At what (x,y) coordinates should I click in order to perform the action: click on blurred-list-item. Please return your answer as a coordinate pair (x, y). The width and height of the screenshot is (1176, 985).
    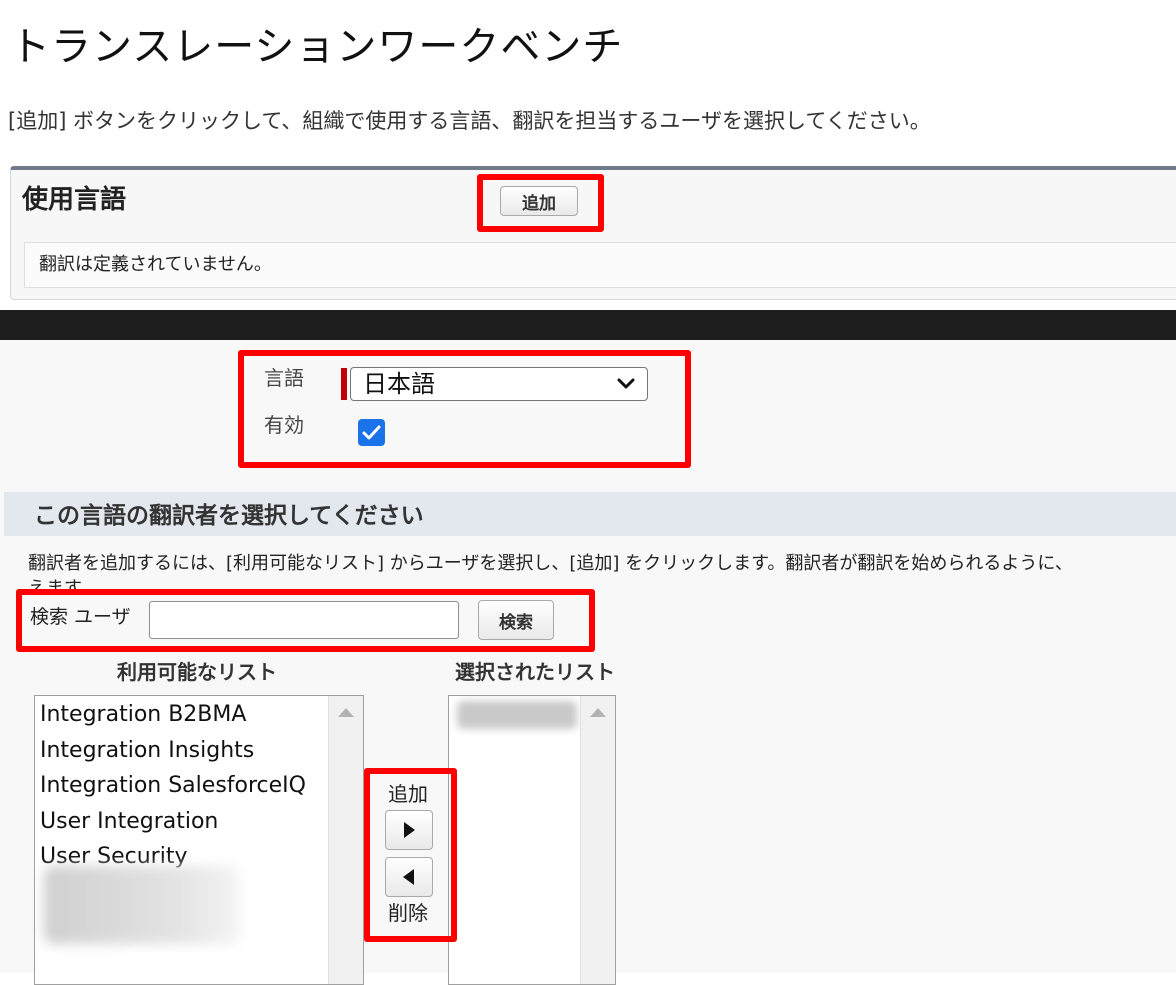
    Looking at the image, I should click on (141, 905).